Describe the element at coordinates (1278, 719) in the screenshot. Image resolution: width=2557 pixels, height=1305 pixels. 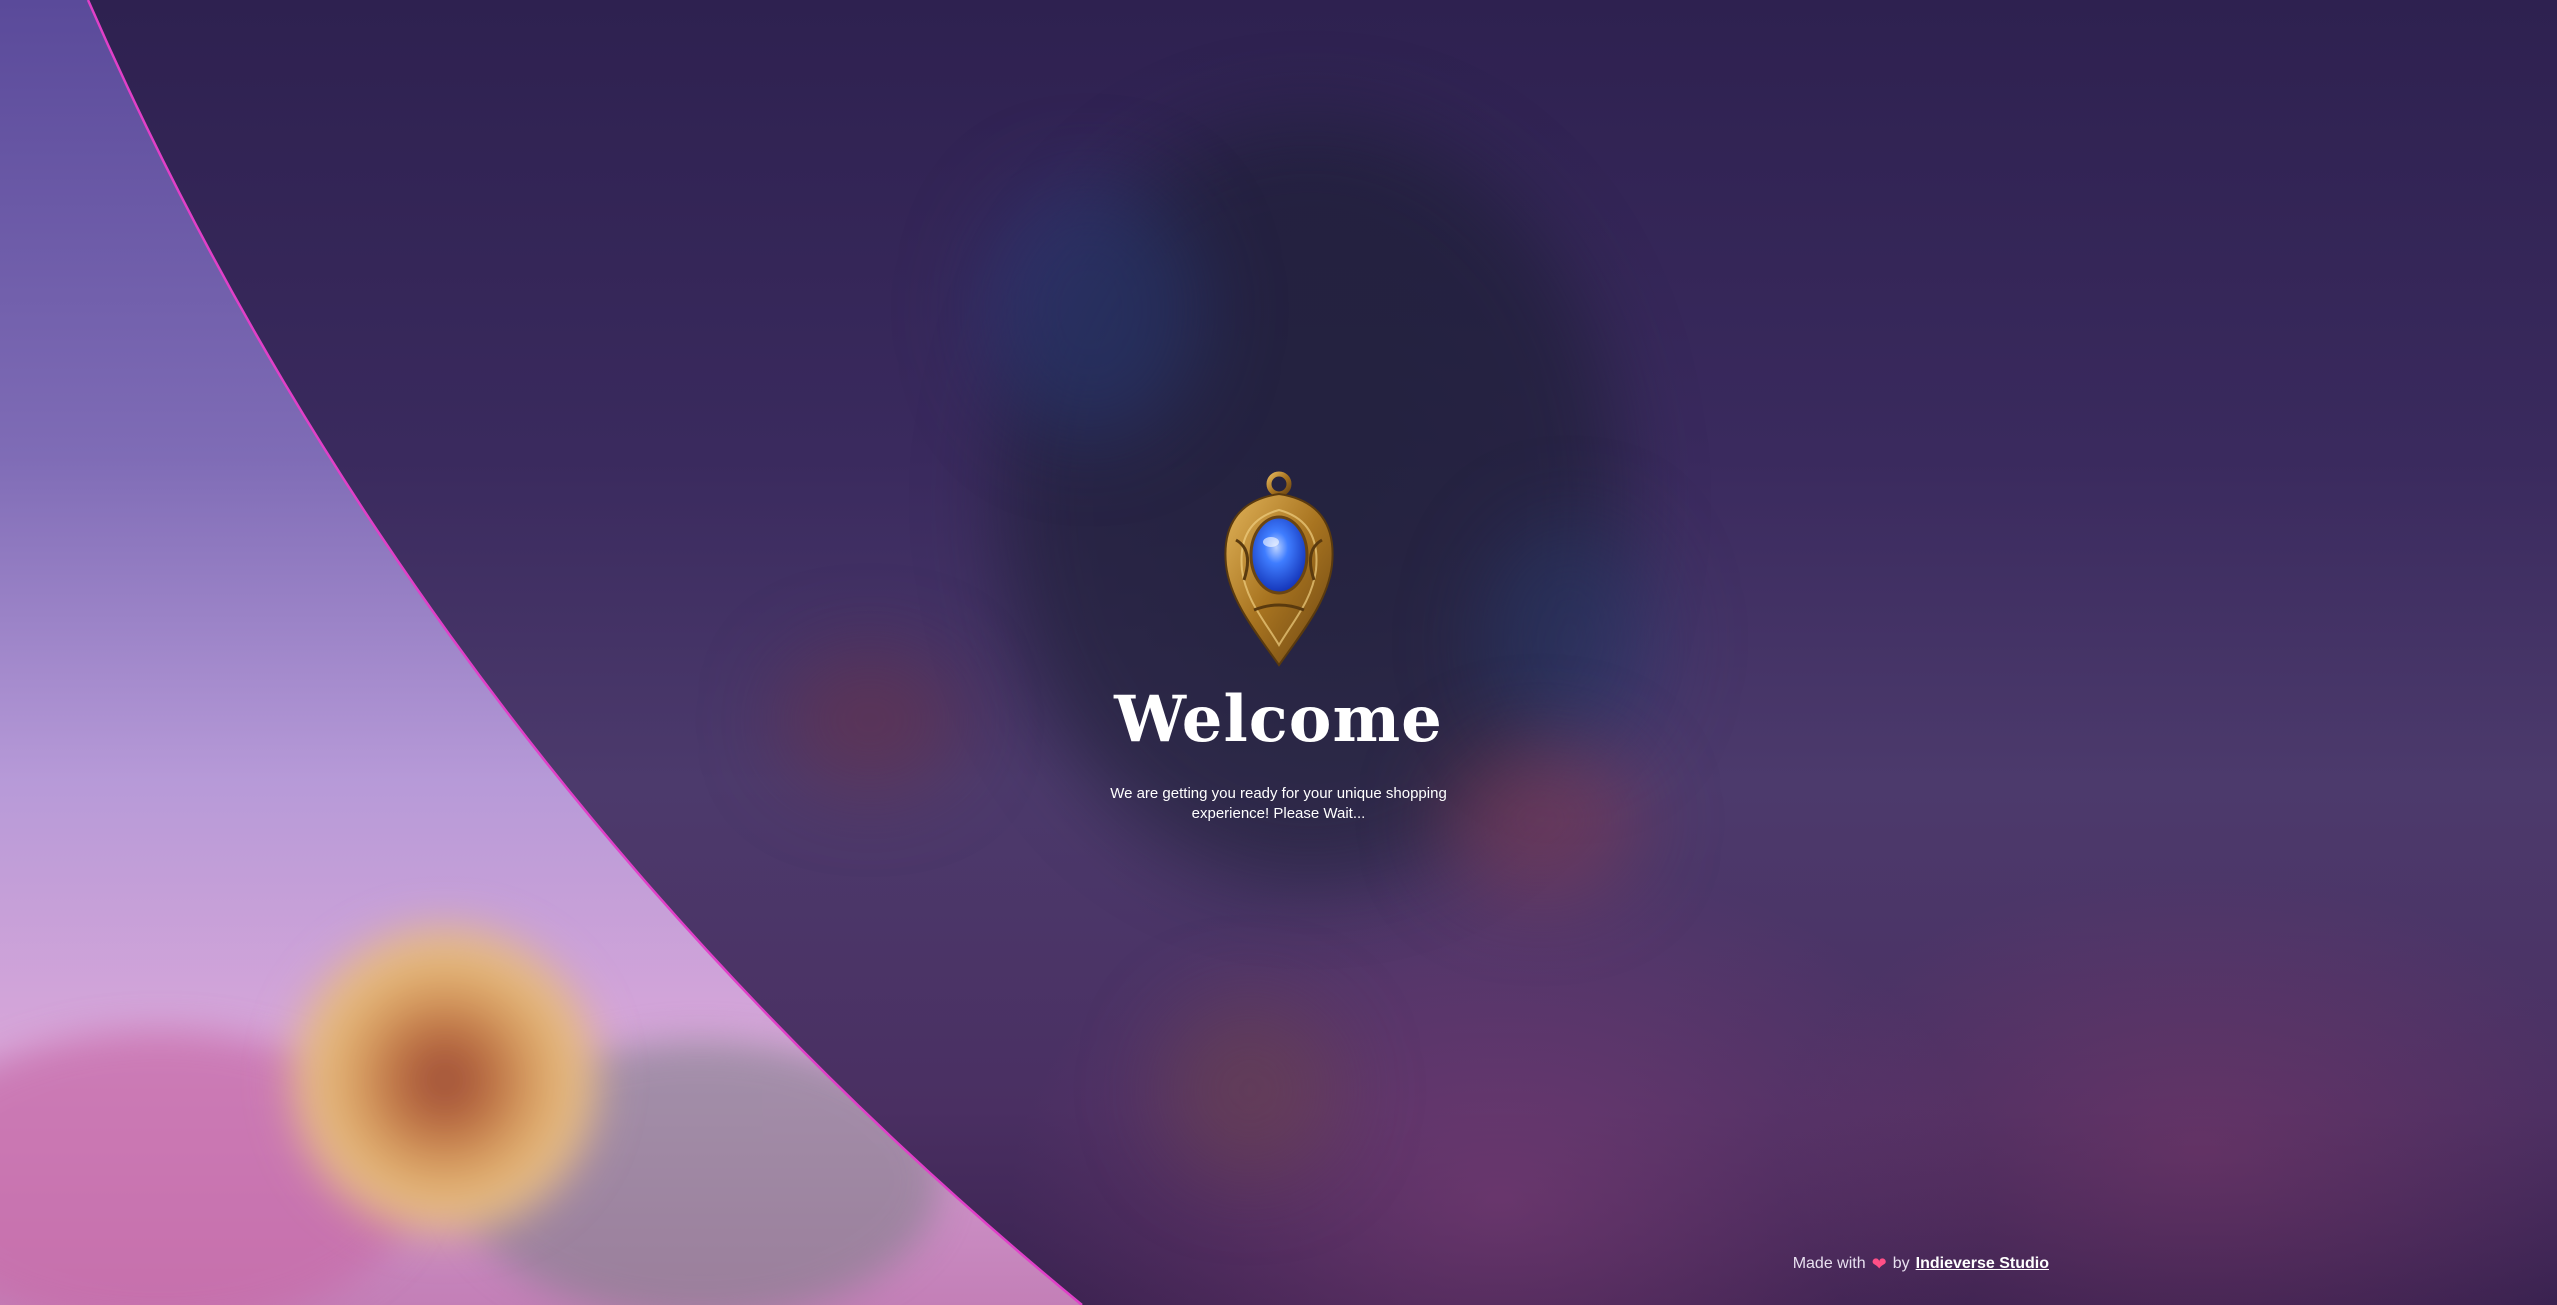
I see `welcome-title: Welcome` at that location.